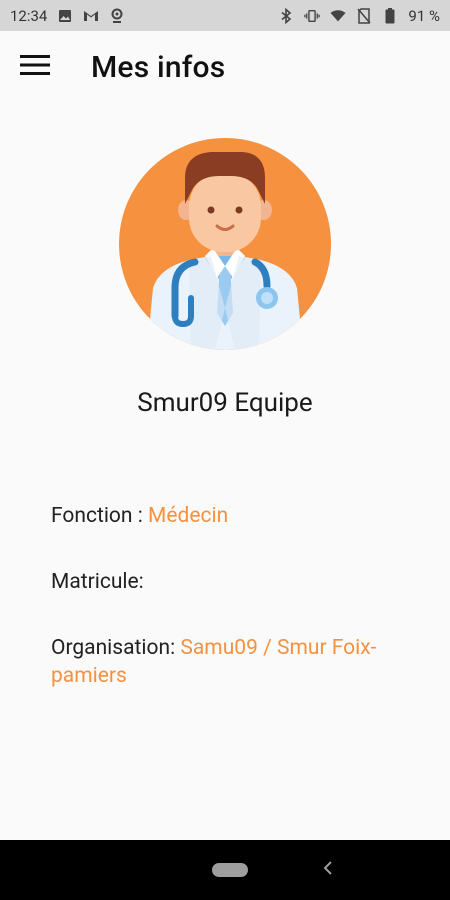  I want to click on back-button, so click(328, 870).